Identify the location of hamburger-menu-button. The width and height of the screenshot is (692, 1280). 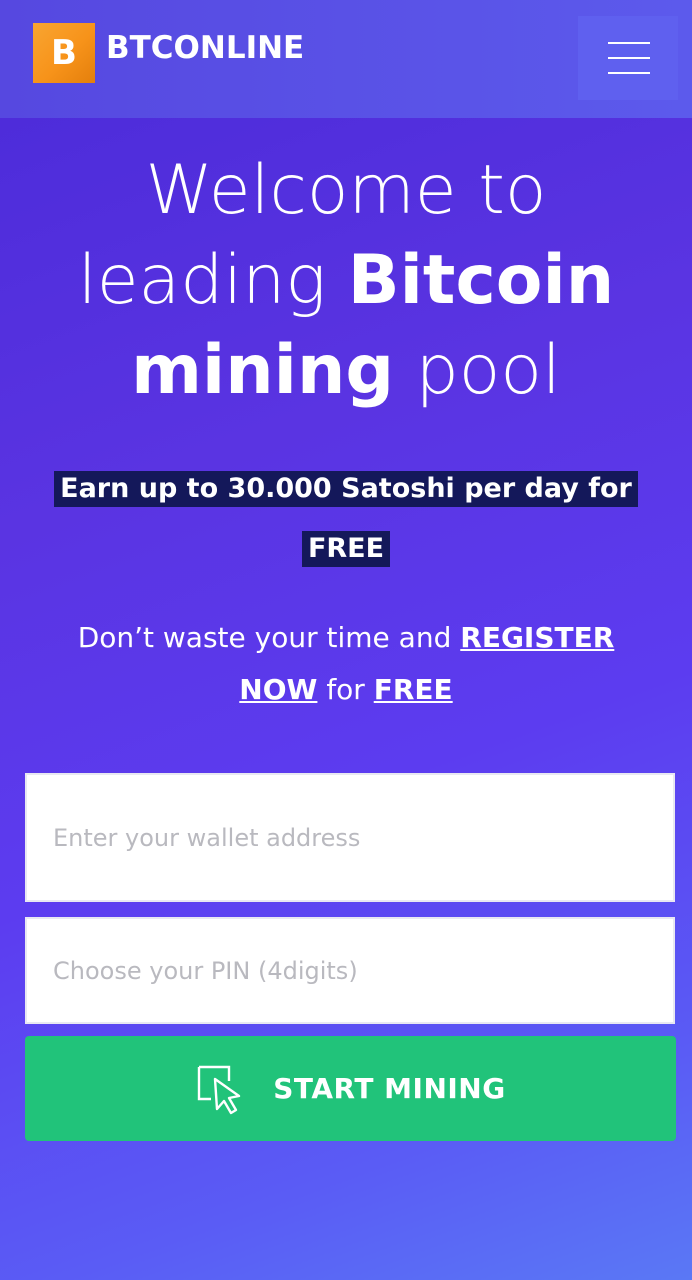
(628, 58).